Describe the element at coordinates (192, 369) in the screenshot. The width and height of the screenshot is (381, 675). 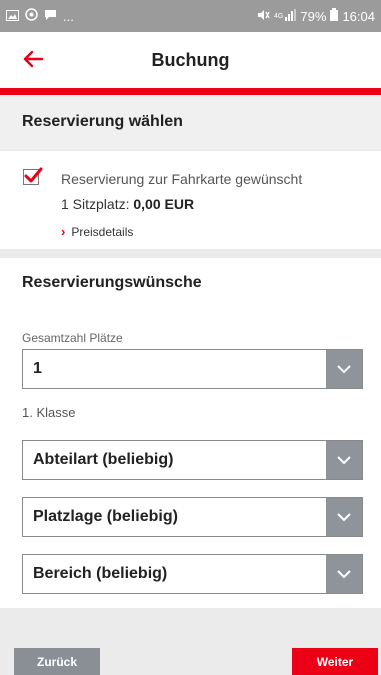
I see `seats-select: 1` at that location.